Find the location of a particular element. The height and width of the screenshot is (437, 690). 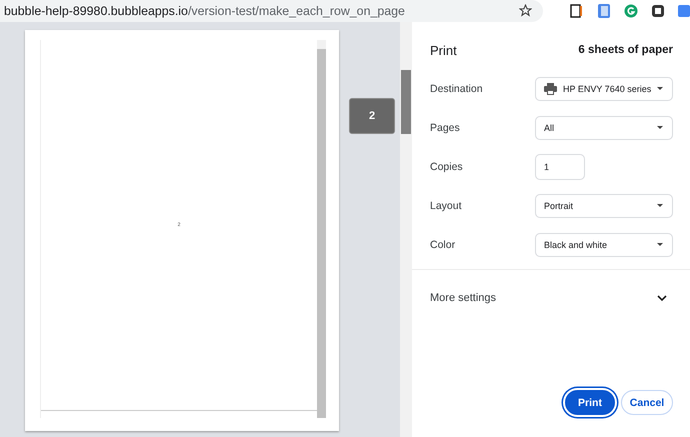

dropdown-value: All is located at coordinates (550, 127).